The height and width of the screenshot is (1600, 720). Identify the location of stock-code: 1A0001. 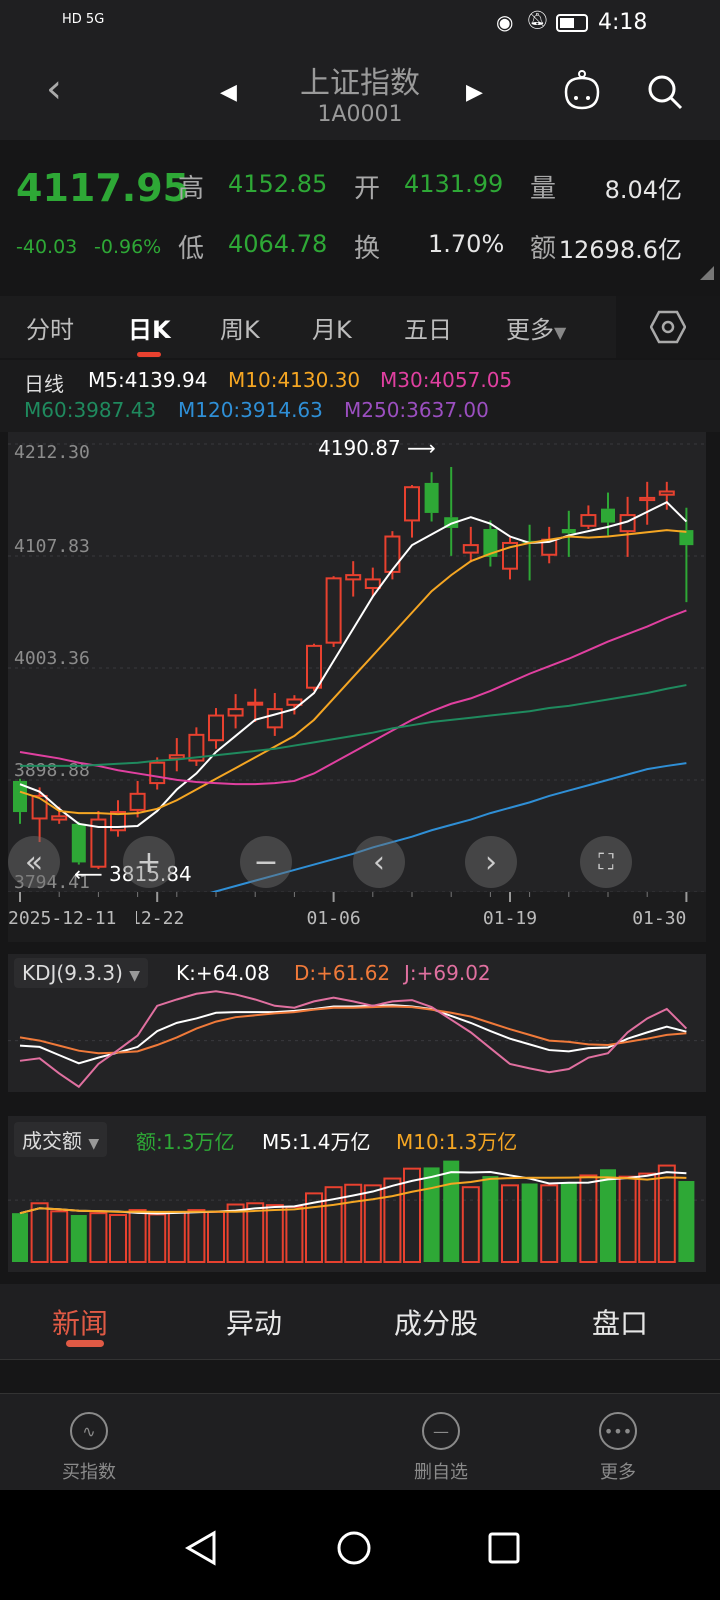
(360, 114).